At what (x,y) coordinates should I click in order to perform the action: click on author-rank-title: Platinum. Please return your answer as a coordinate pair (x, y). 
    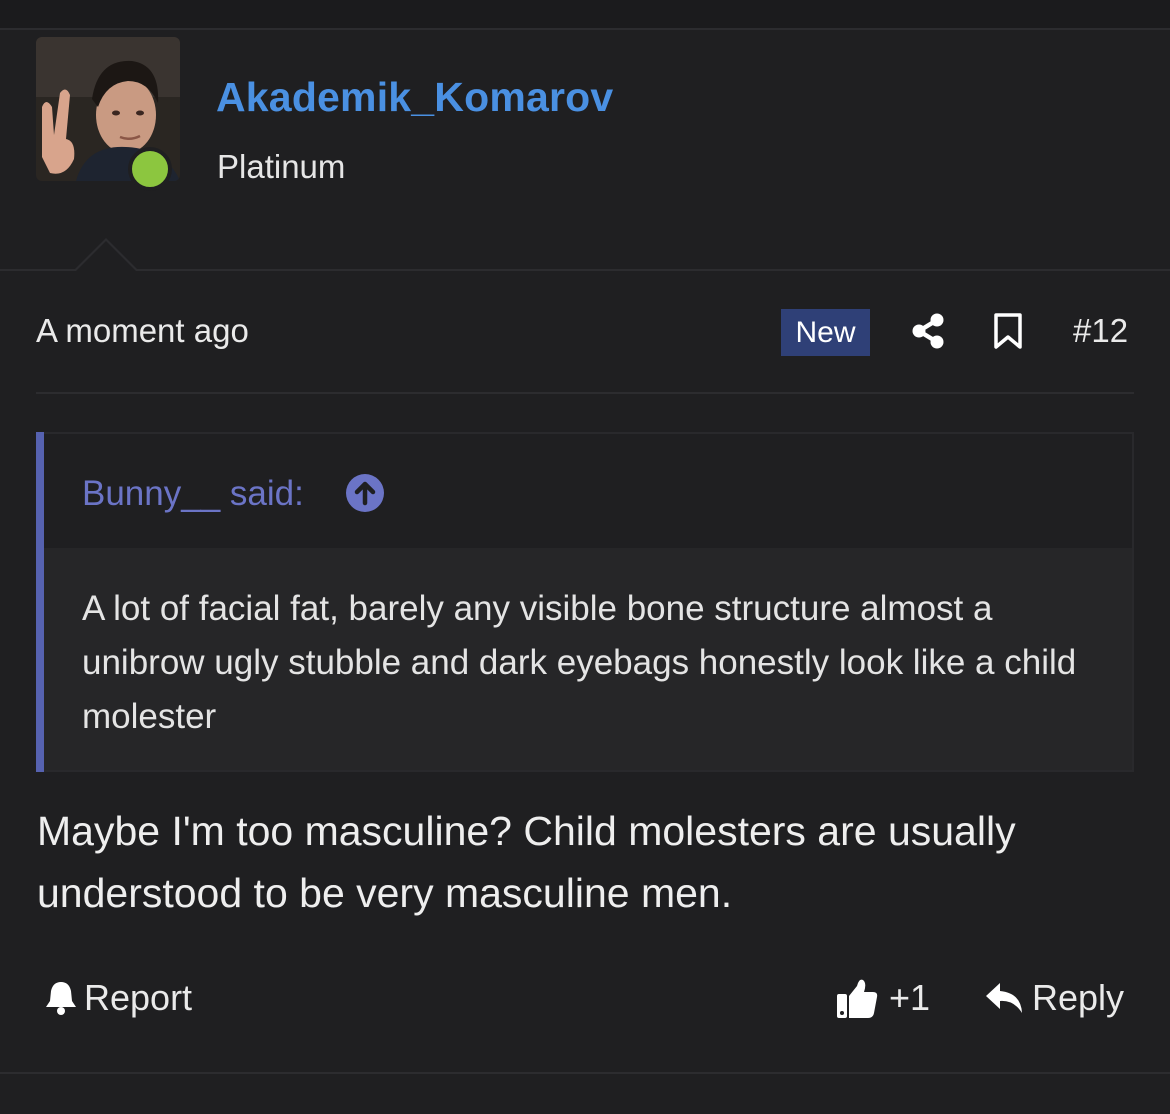
    Looking at the image, I should click on (281, 166).